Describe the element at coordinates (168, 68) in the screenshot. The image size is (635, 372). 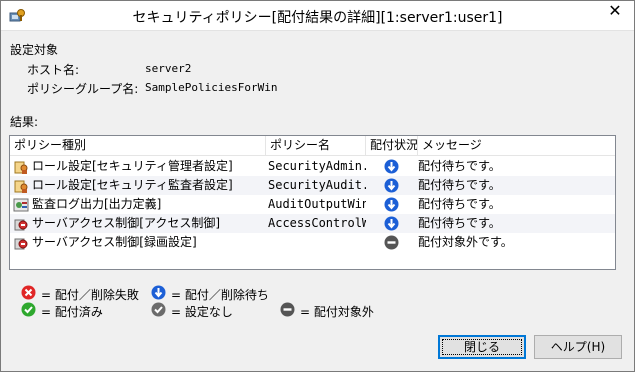
I see `host-name-value: server2` at that location.